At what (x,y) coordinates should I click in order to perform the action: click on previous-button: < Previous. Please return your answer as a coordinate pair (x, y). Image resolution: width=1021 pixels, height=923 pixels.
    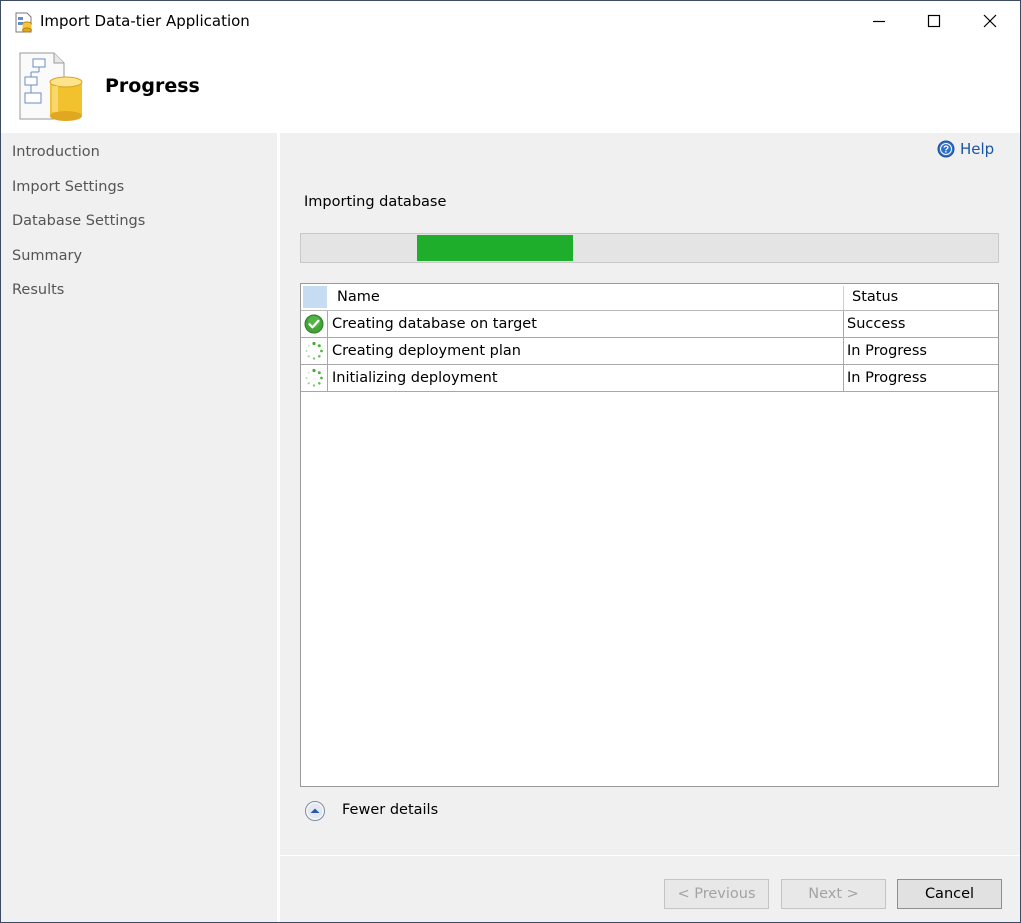
    Looking at the image, I should click on (716, 894).